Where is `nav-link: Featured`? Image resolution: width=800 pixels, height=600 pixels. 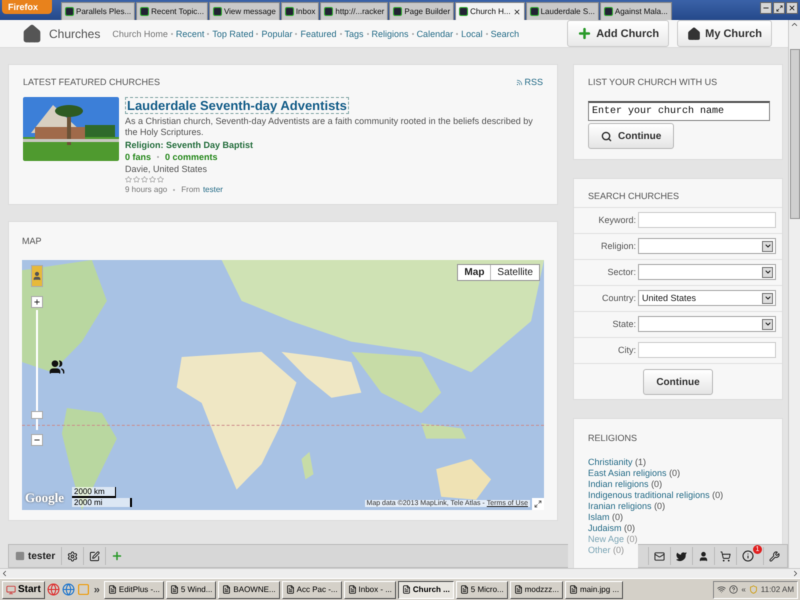 nav-link: Featured is located at coordinates (318, 33).